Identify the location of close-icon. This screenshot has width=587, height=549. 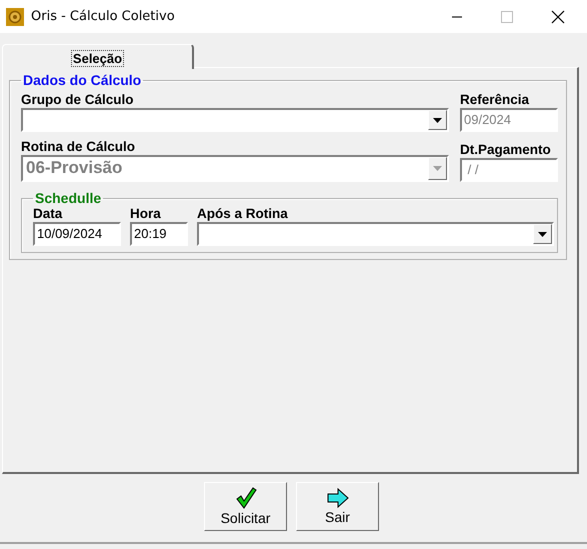
(558, 17).